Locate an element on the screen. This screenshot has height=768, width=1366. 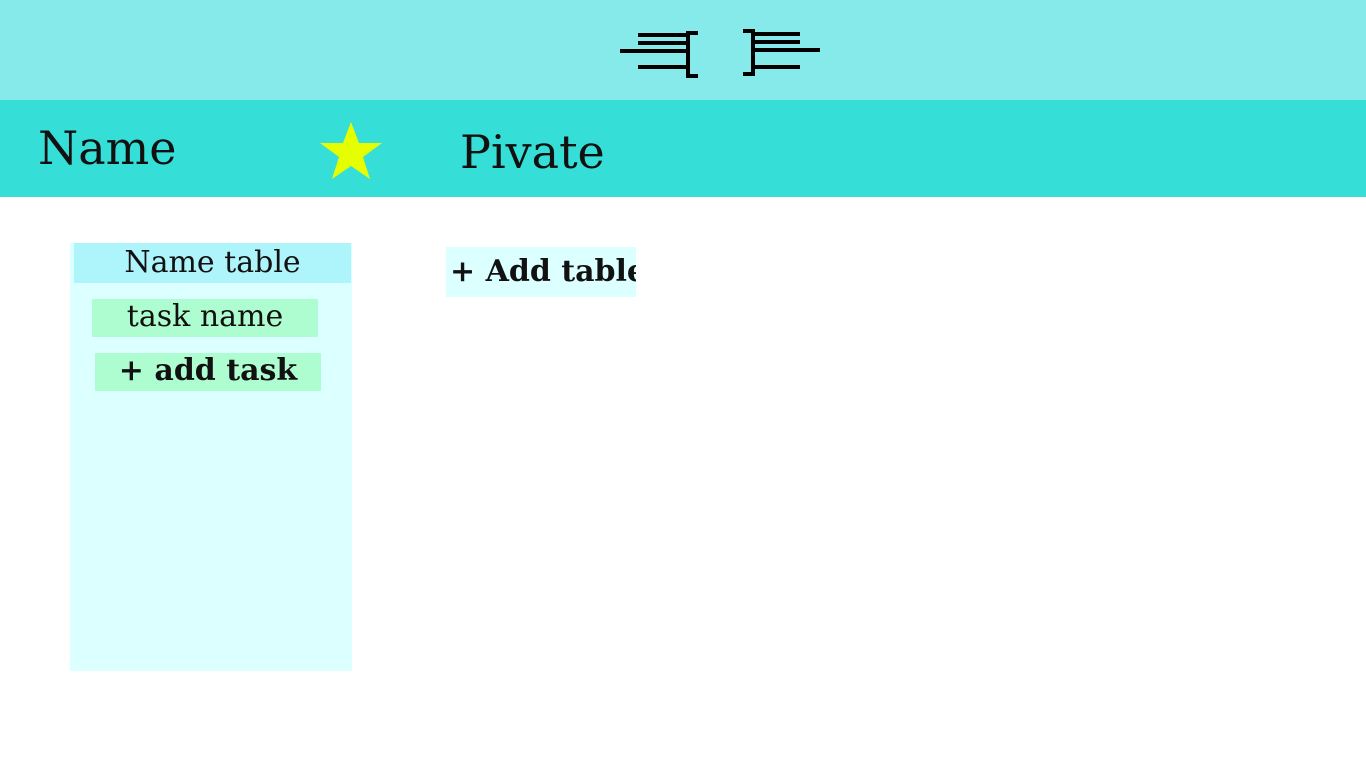
list-title: Name table is located at coordinates (212, 263).